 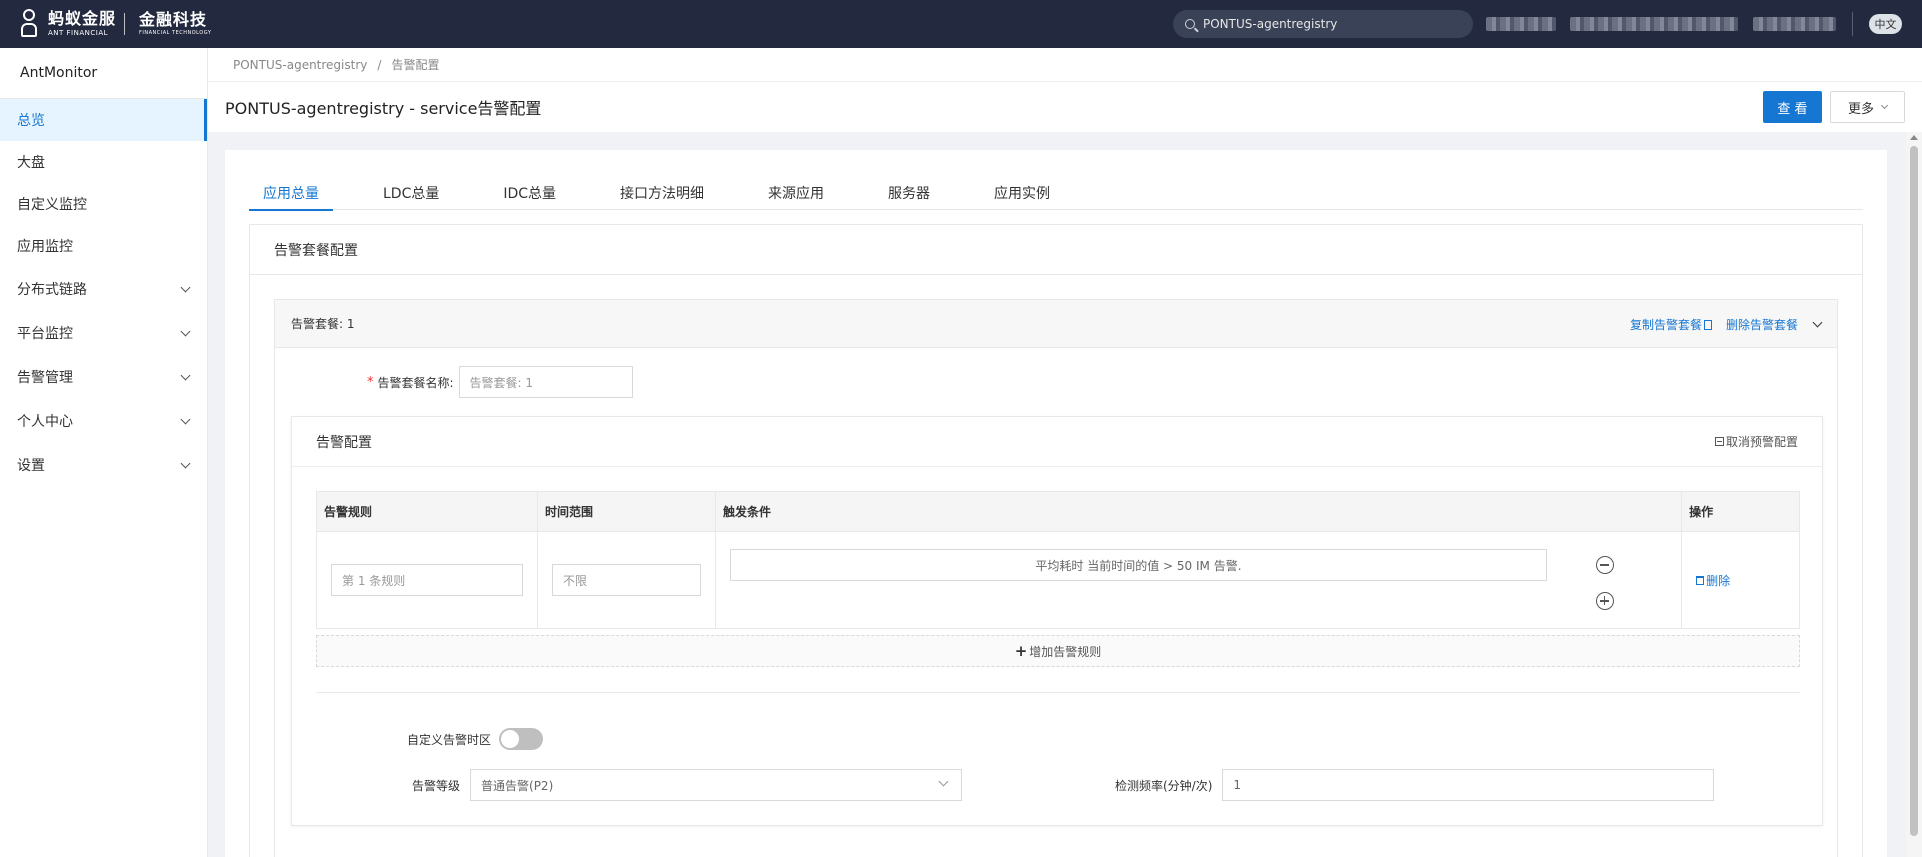 I want to click on sidebar-item-distributed-trace: 分布式链路, so click(x=103, y=289).